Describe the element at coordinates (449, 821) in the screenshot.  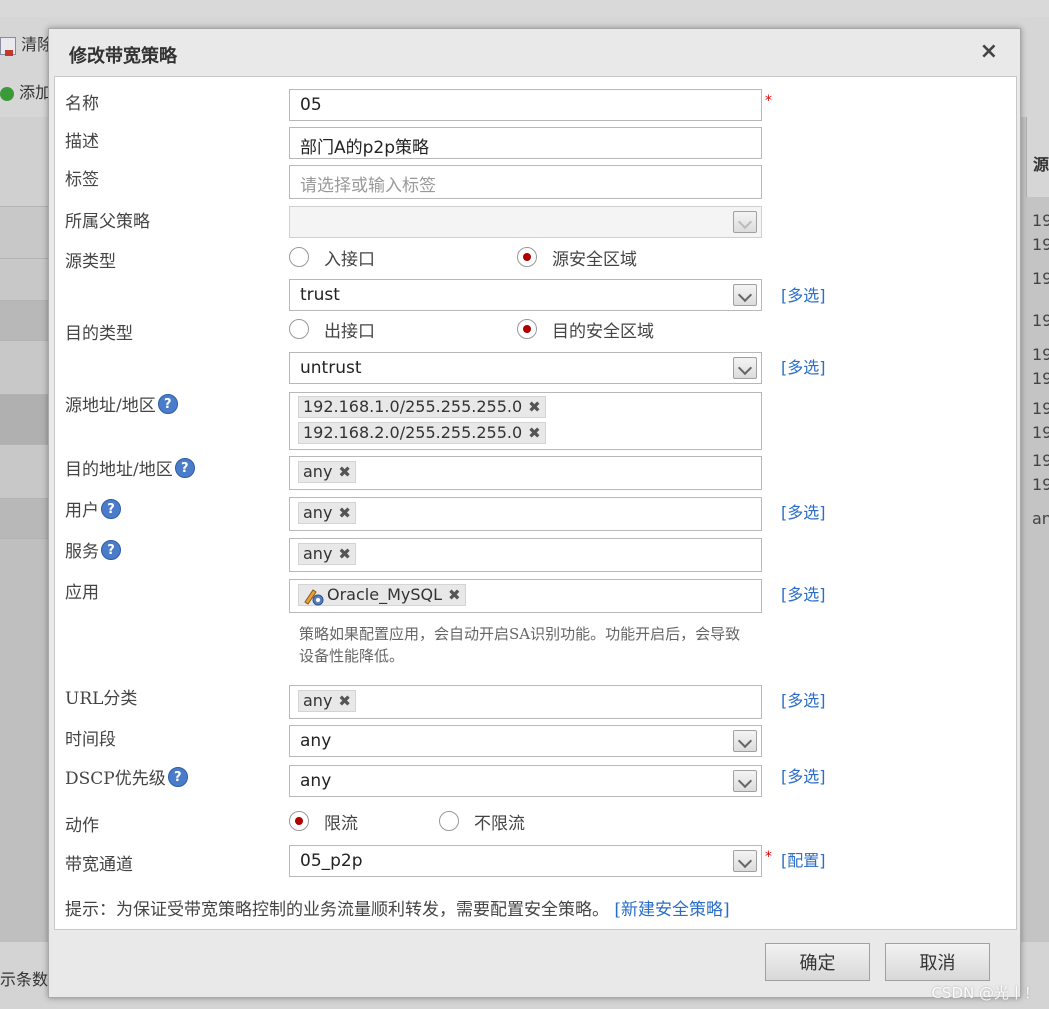
I see `radio-no-rate-limit` at that location.